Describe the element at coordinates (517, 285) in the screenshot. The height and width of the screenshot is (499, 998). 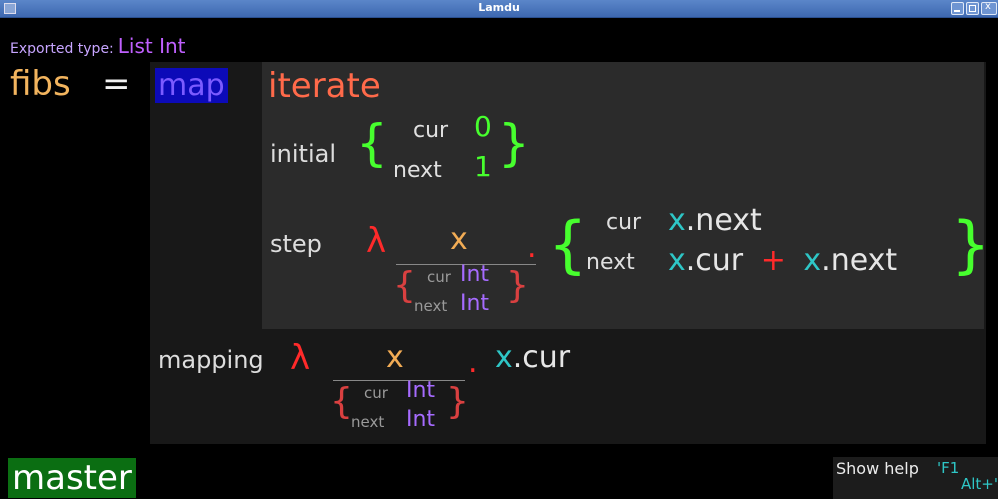
I see `step-param-type-close-brace: }` at that location.